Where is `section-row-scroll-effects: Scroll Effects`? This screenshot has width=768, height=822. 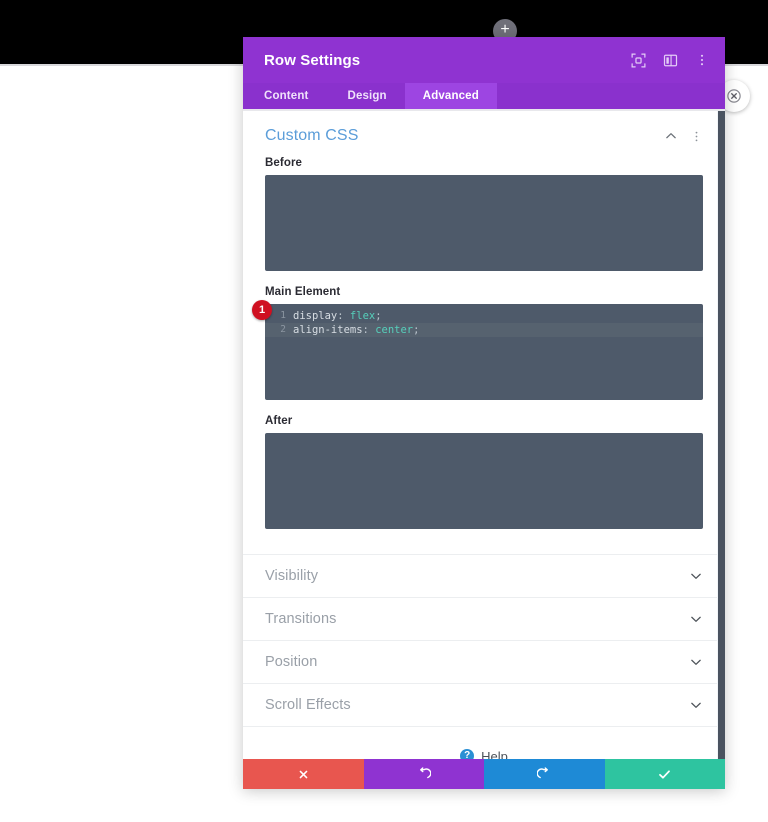
section-row-scroll-effects: Scroll Effects is located at coordinates (484, 705).